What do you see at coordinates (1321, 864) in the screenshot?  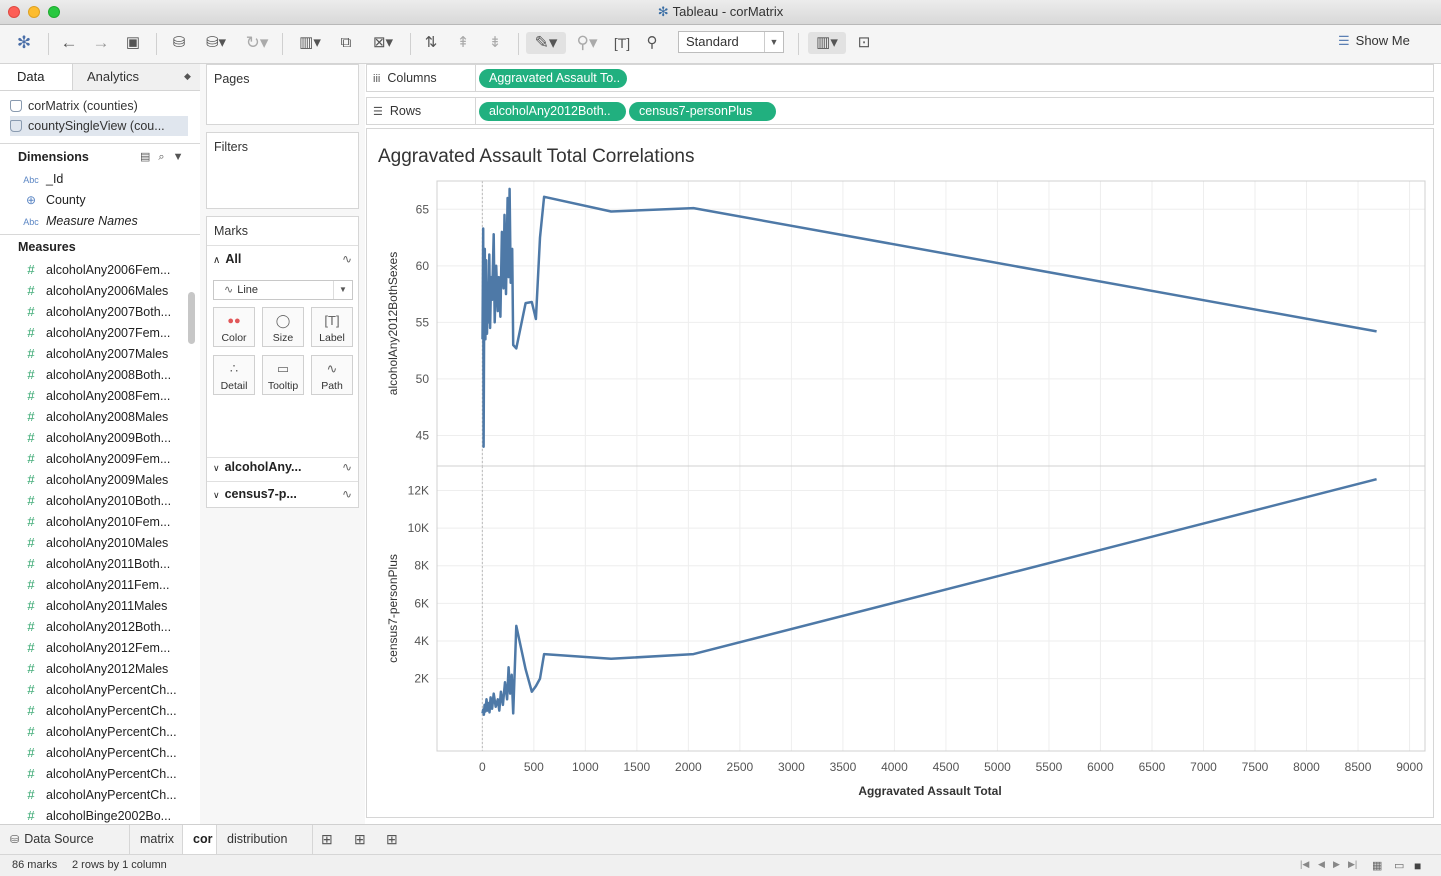 I see `prev-sheet-icon: ◀` at bounding box center [1321, 864].